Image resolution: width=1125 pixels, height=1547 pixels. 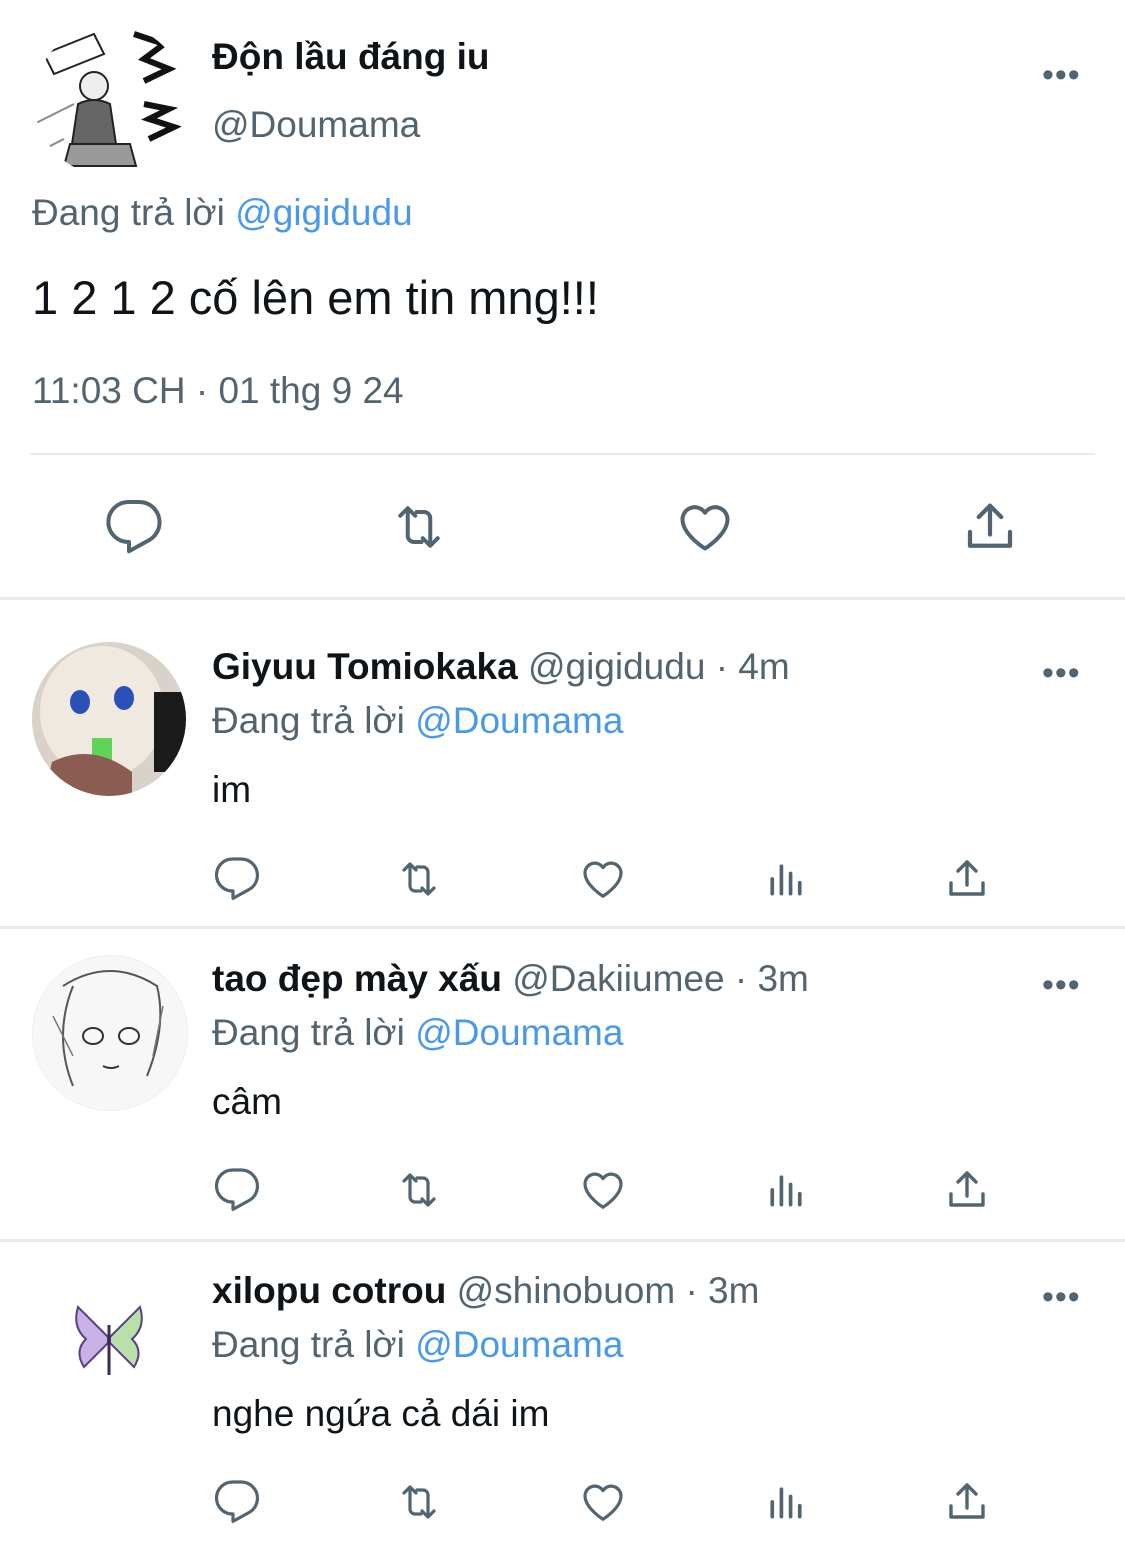 I want to click on reply-handle-time: @Dakiiumee · 3m, so click(x=660, y=978).